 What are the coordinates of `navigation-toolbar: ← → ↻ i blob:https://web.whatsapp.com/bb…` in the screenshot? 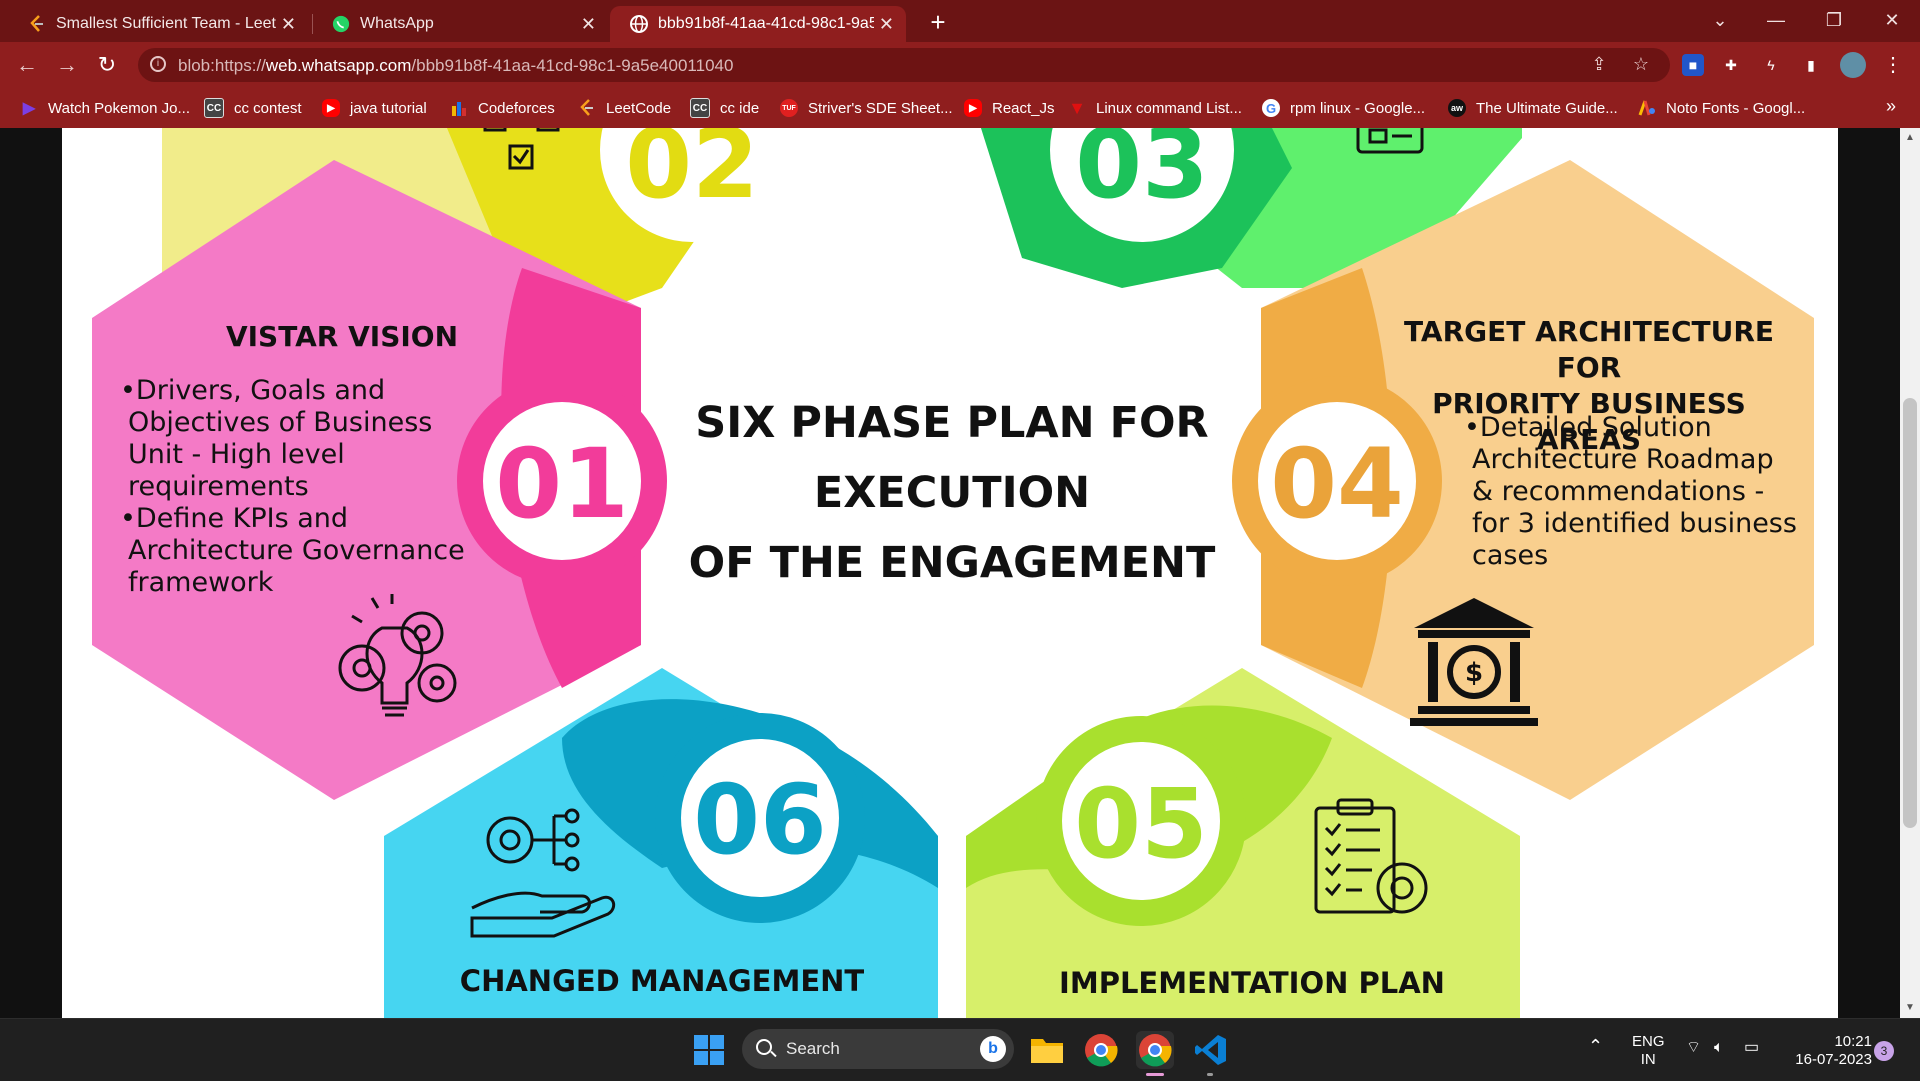 It's located at (960, 65).